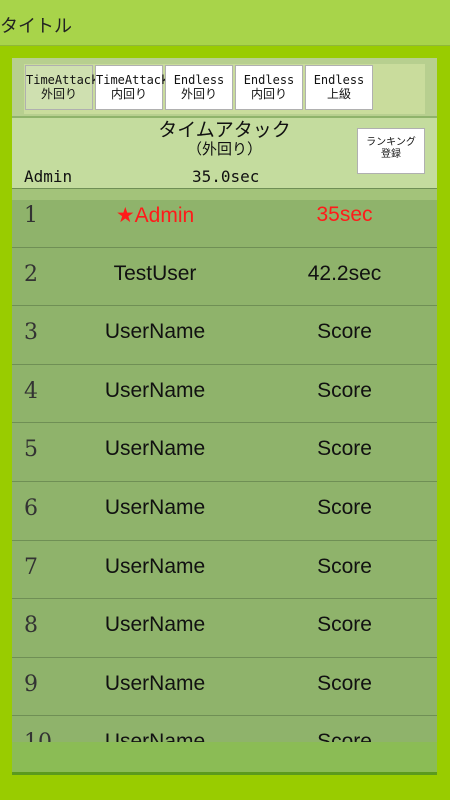  What do you see at coordinates (224, 627) in the screenshot?
I see `ranking-row: 8 UserName Score` at bounding box center [224, 627].